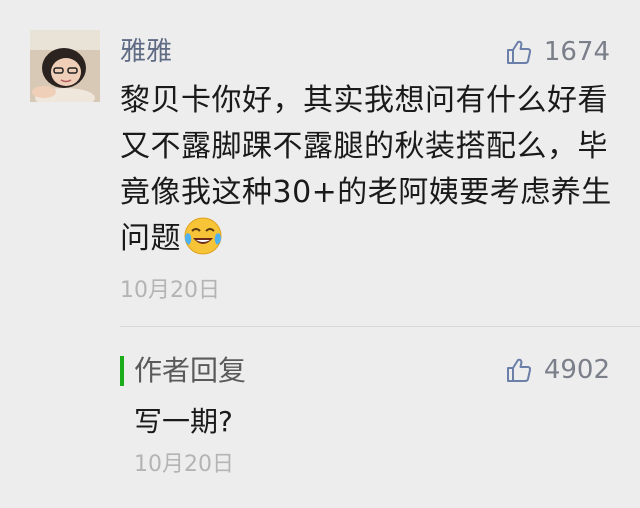 The width and height of the screenshot is (640, 508). What do you see at coordinates (203, 236) in the screenshot?
I see `face-with-tears-of-joy-icon` at bounding box center [203, 236].